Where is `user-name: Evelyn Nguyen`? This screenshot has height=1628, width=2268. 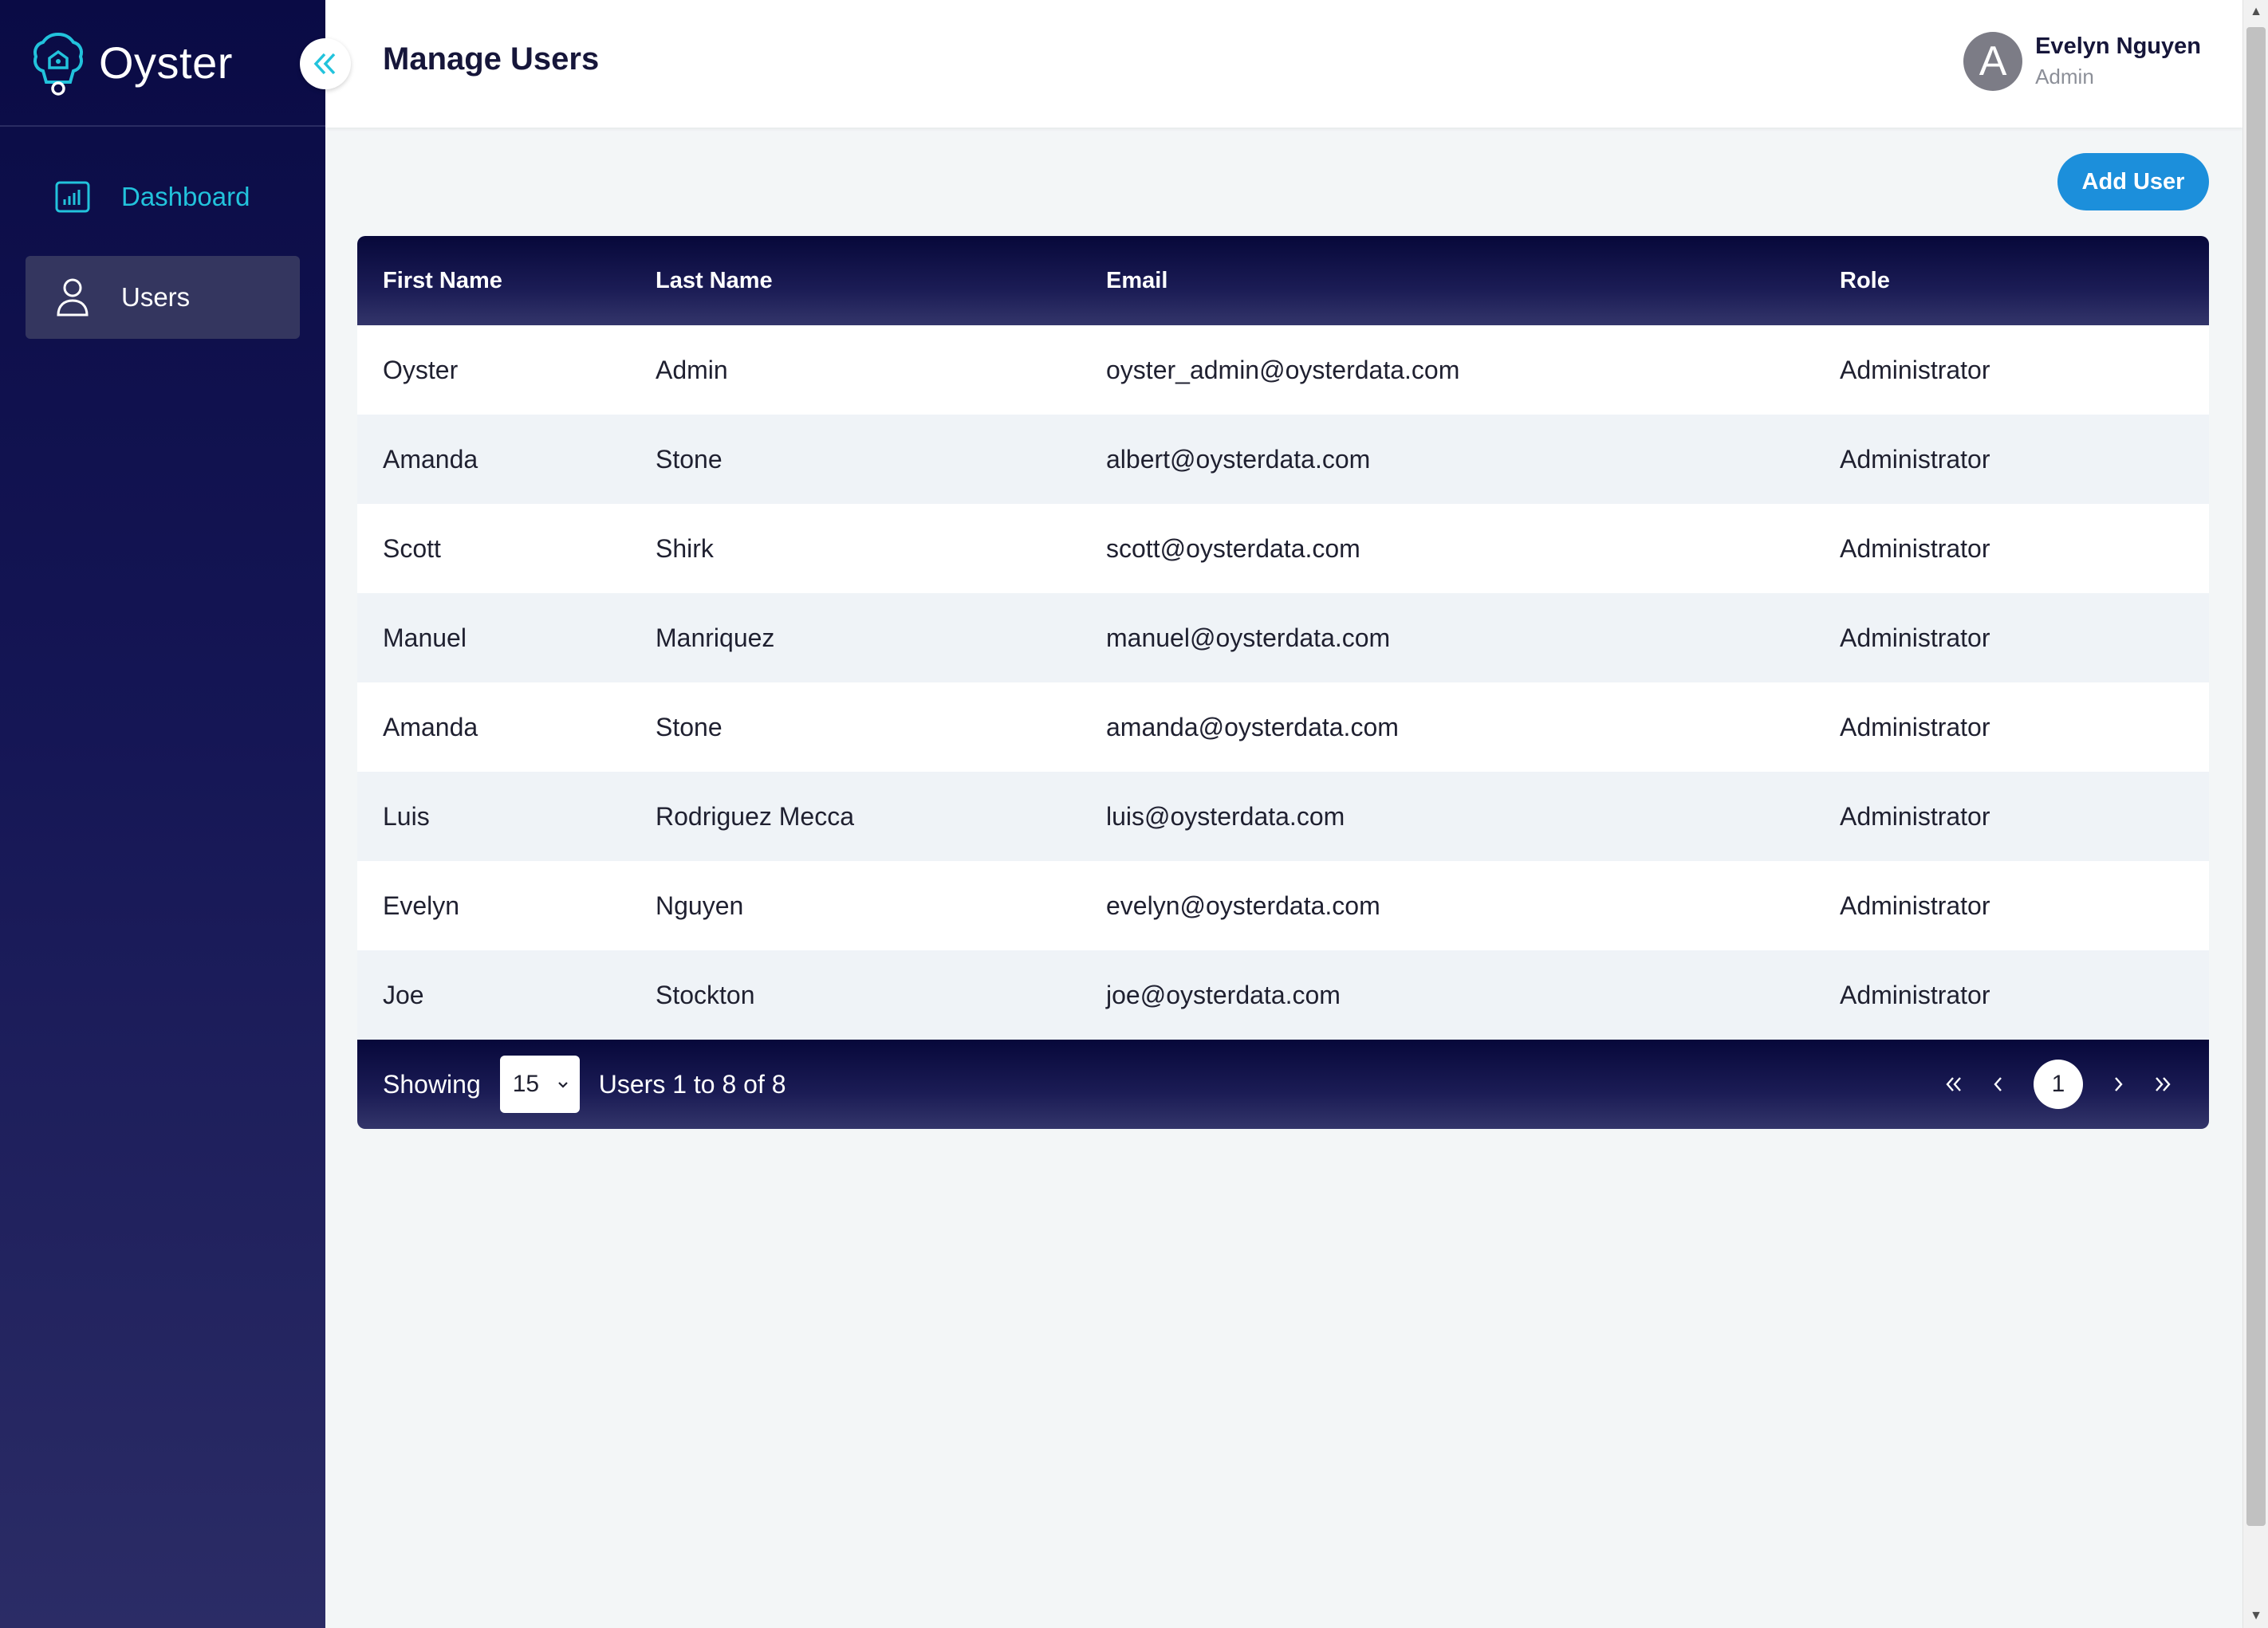
user-name: Evelyn Nguyen is located at coordinates (2118, 46).